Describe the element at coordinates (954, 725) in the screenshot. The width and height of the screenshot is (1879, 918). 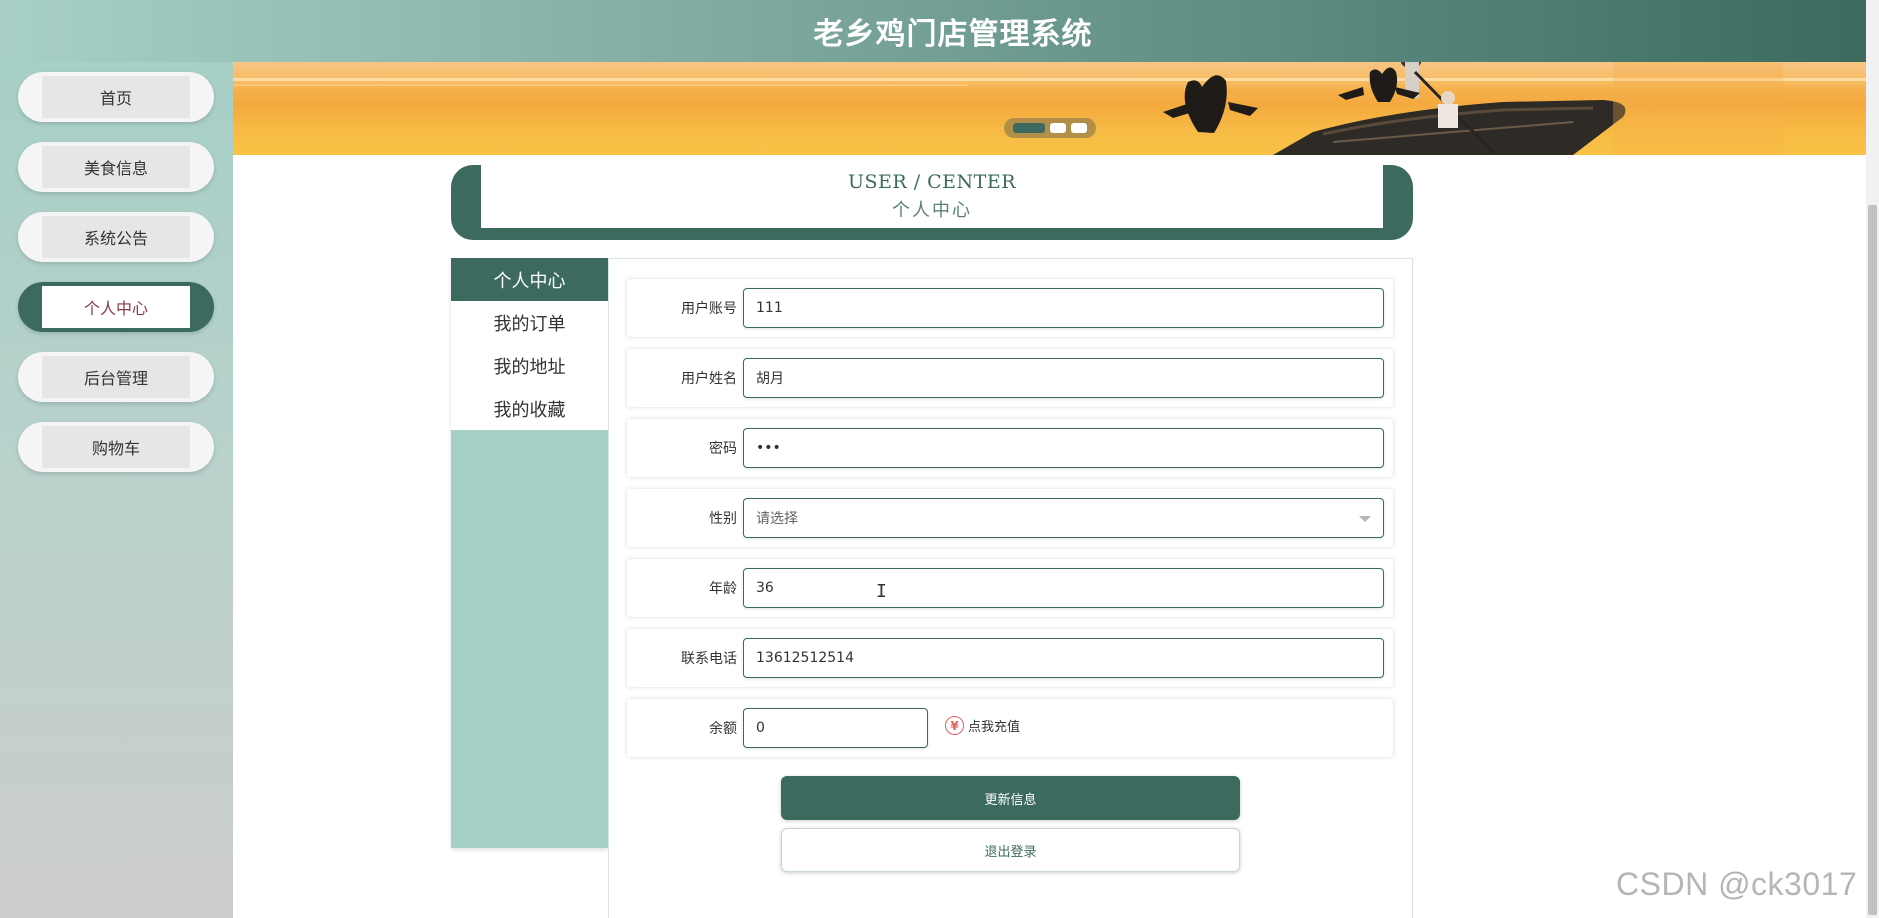
I see `yen-icon: ¥` at that location.